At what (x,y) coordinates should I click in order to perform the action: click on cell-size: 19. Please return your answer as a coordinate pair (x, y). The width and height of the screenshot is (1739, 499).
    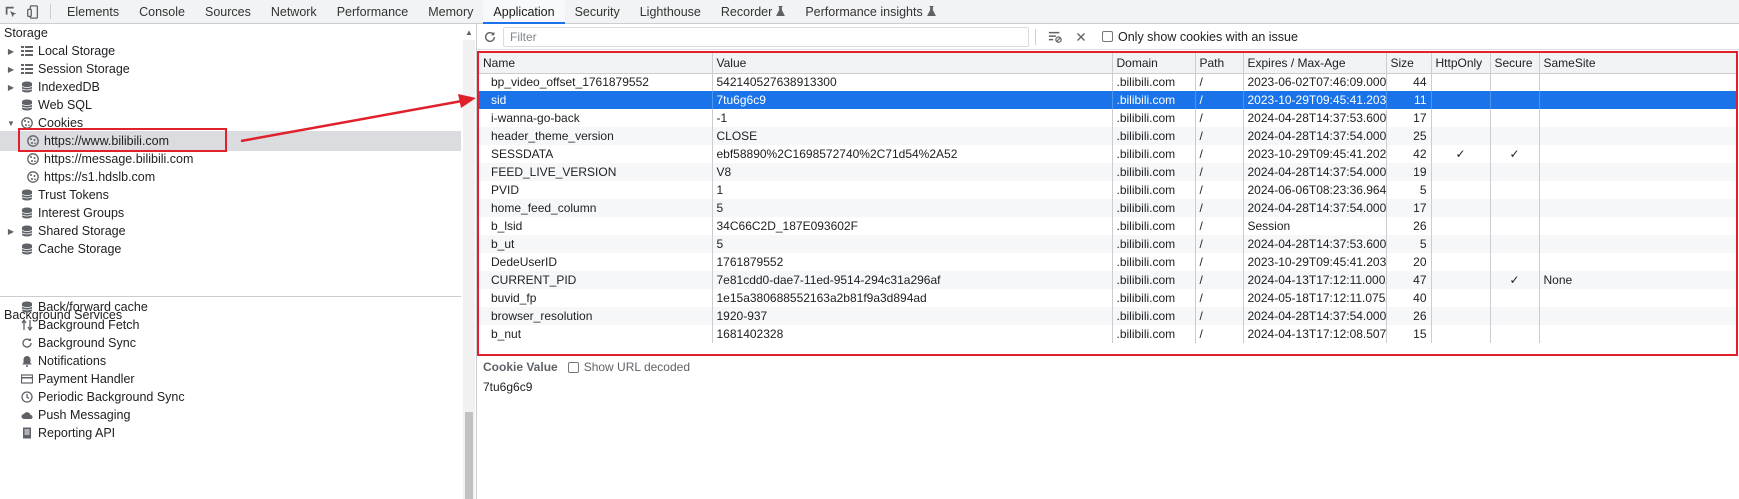
    Looking at the image, I should click on (1409, 172).